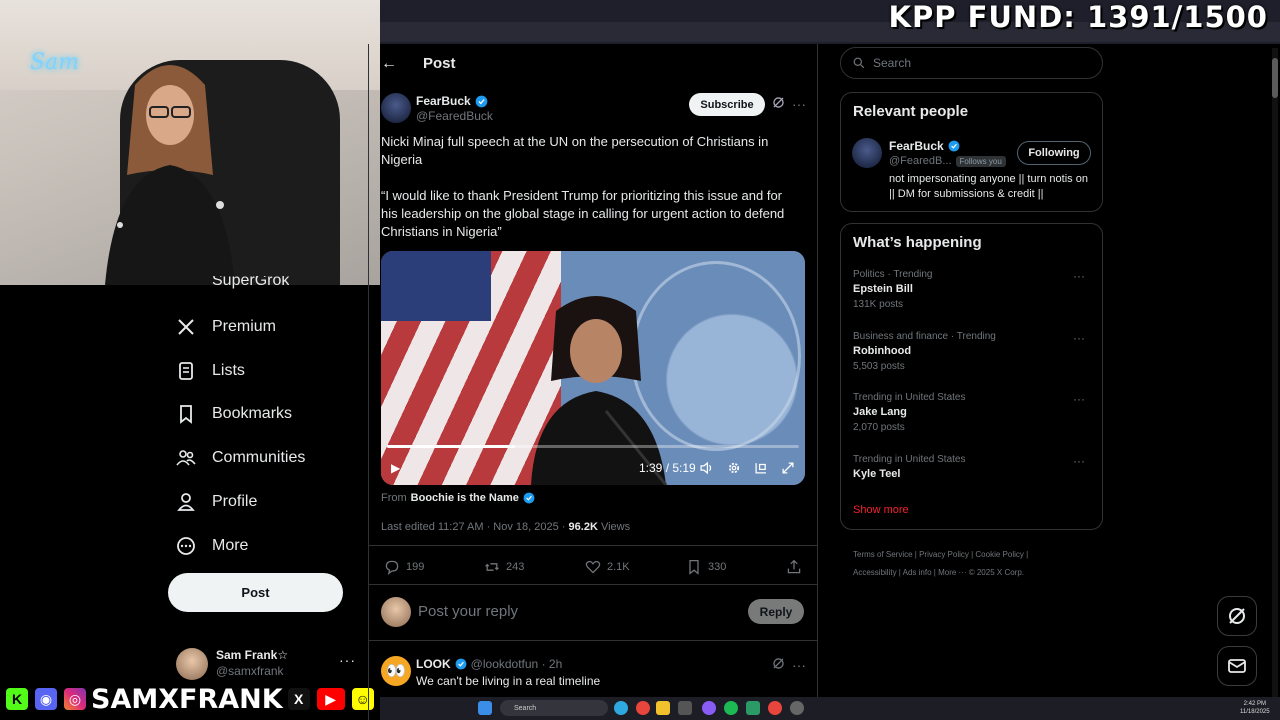  What do you see at coordinates (485, 708) in the screenshot?
I see `start-icon` at bounding box center [485, 708].